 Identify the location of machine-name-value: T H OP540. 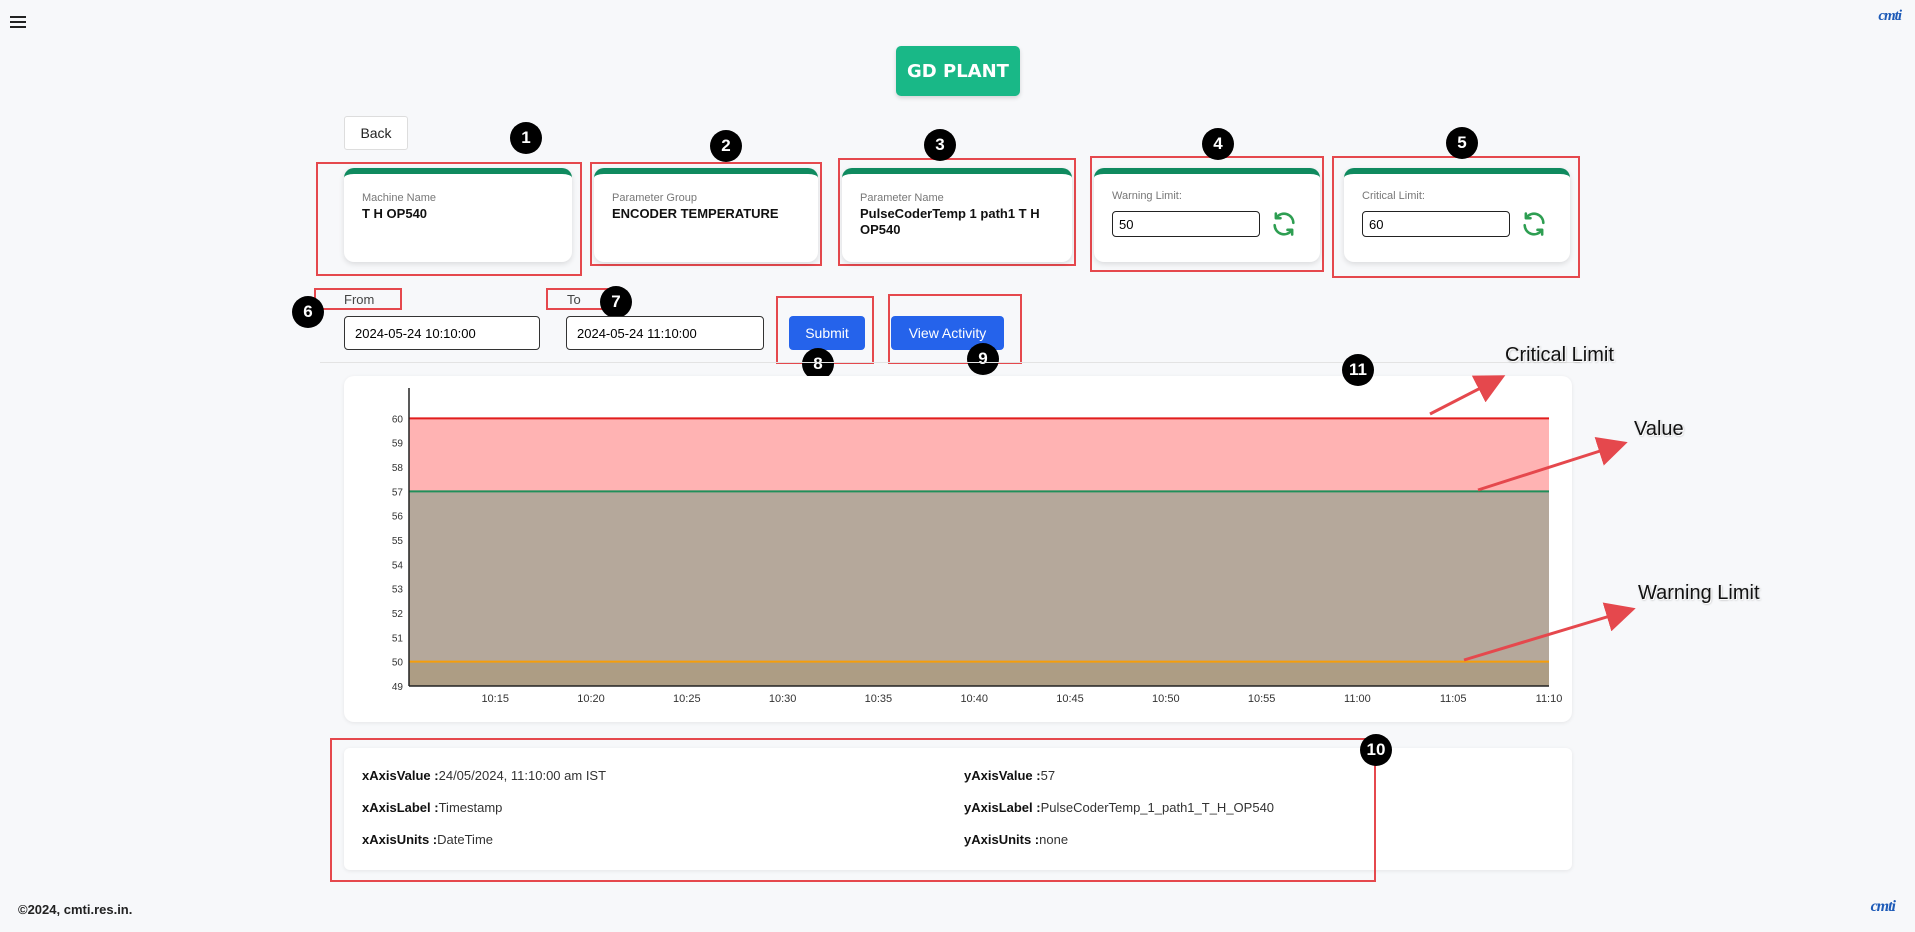
(395, 213).